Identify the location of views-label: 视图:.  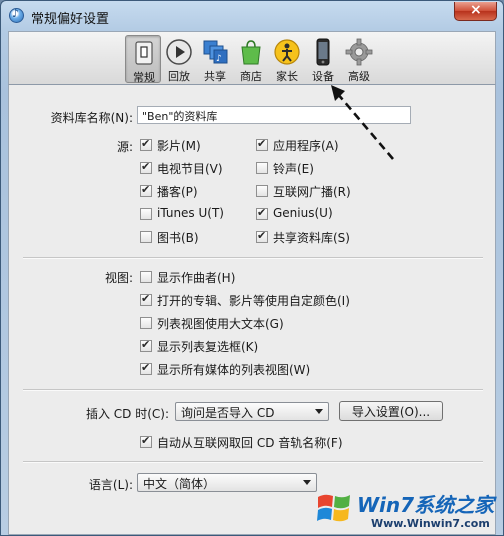
(118, 278).